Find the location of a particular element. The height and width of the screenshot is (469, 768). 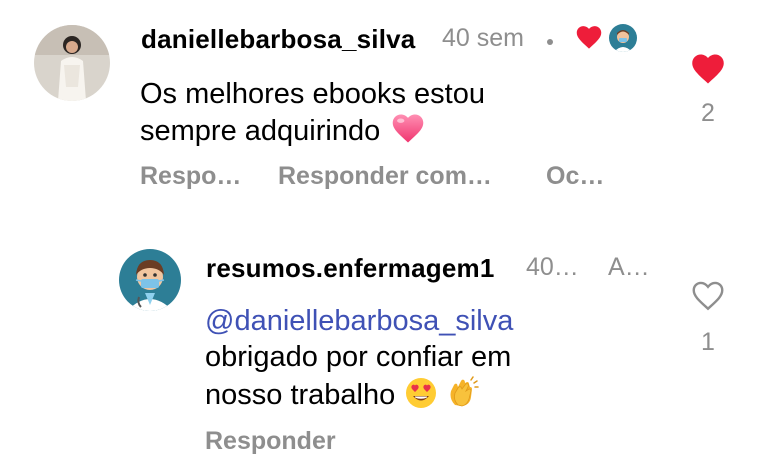

reply-text-line-2-text: nosso trabalho is located at coordinates (300, 395).